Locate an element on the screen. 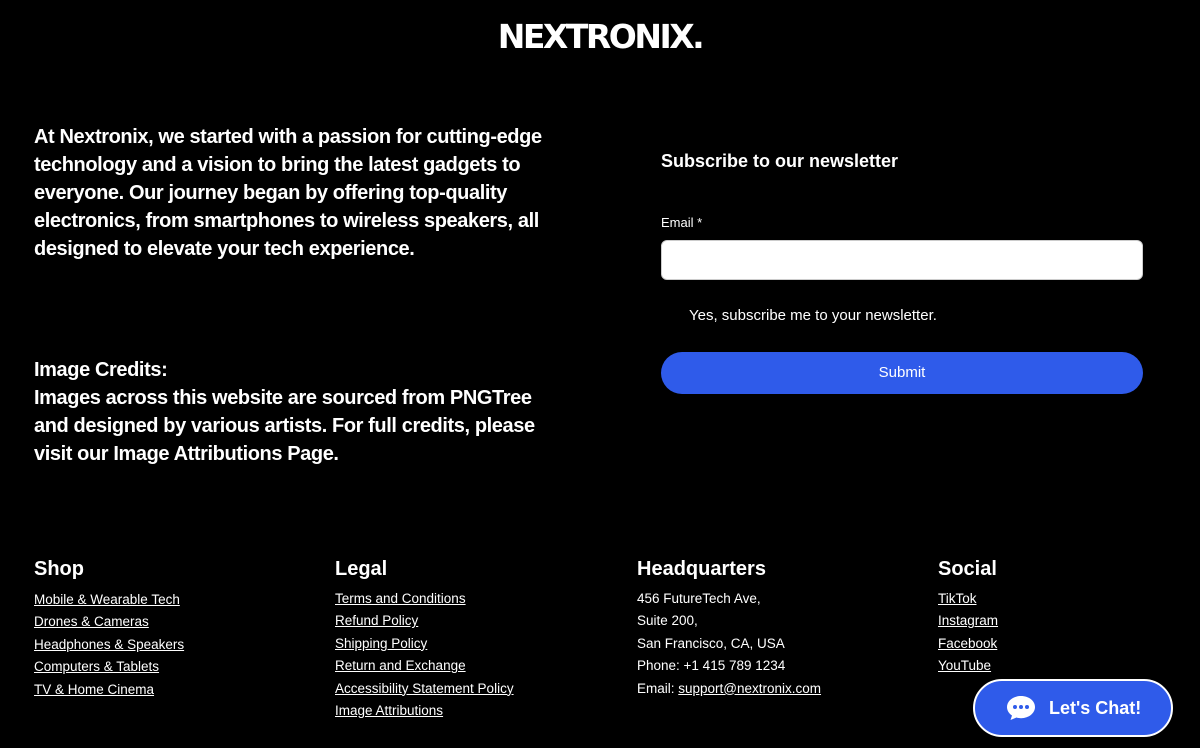  chat-button-label: Let's Chat! is located at coordinates (1095, 707).